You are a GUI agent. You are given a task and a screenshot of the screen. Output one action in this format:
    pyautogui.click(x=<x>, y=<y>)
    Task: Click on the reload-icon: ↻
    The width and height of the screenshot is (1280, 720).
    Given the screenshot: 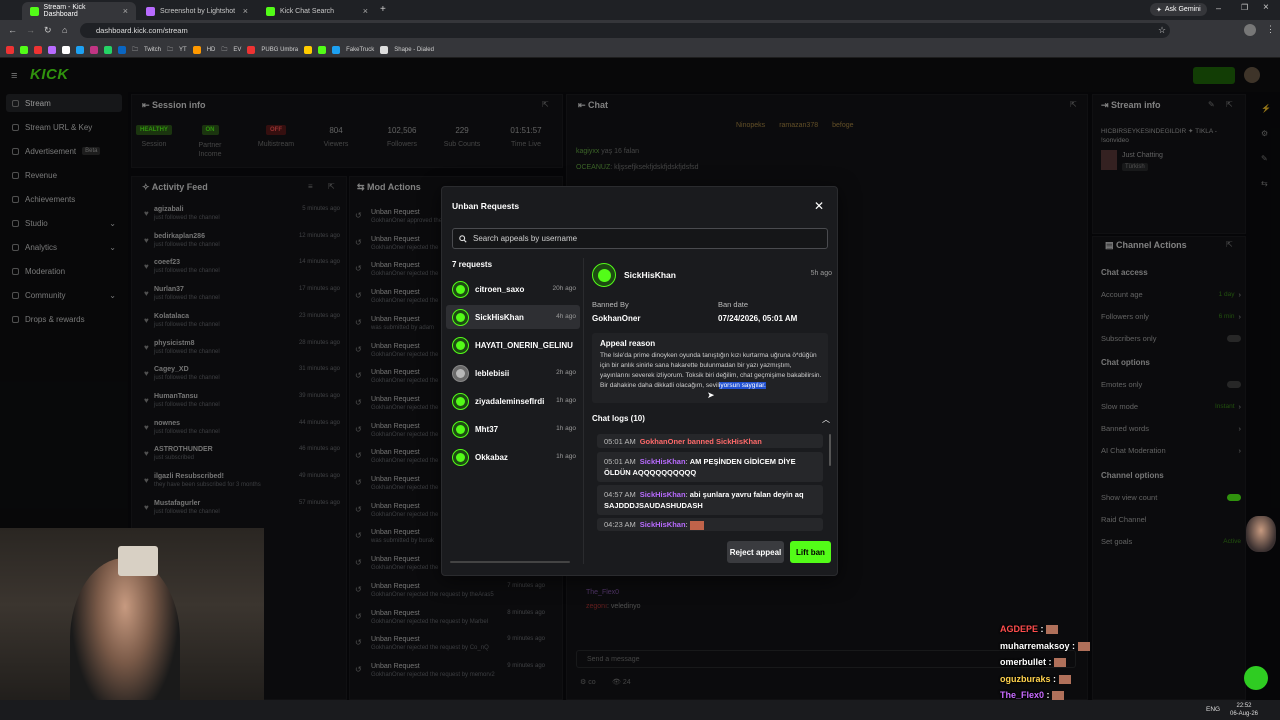 What is the action you would take?
    pyautogui.click(x=48, y=30)
    